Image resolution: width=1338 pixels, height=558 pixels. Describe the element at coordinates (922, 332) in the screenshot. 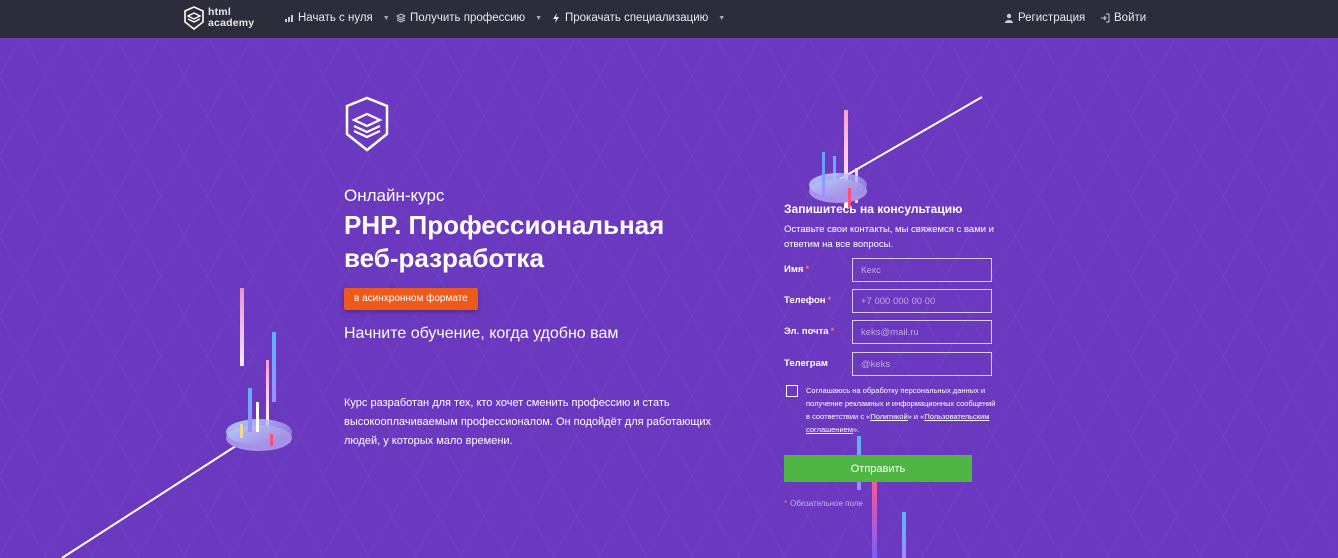

I see `email-input` at that location.